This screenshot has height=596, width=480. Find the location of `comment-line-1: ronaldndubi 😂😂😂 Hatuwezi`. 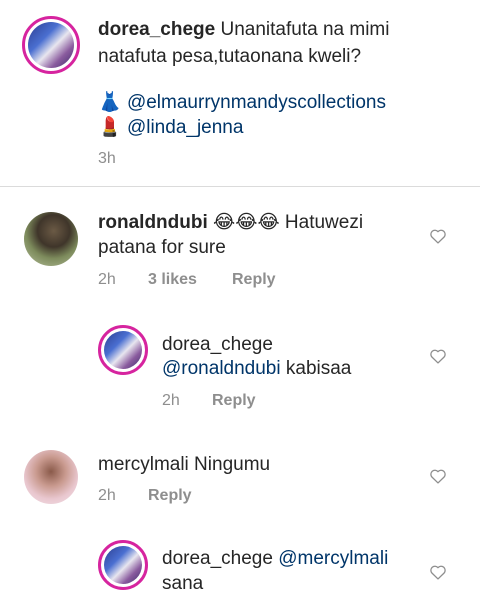

comment-line-1: ronaldndubi 😂😂😂 Hatuwezi is located at coordinates (230, 222).